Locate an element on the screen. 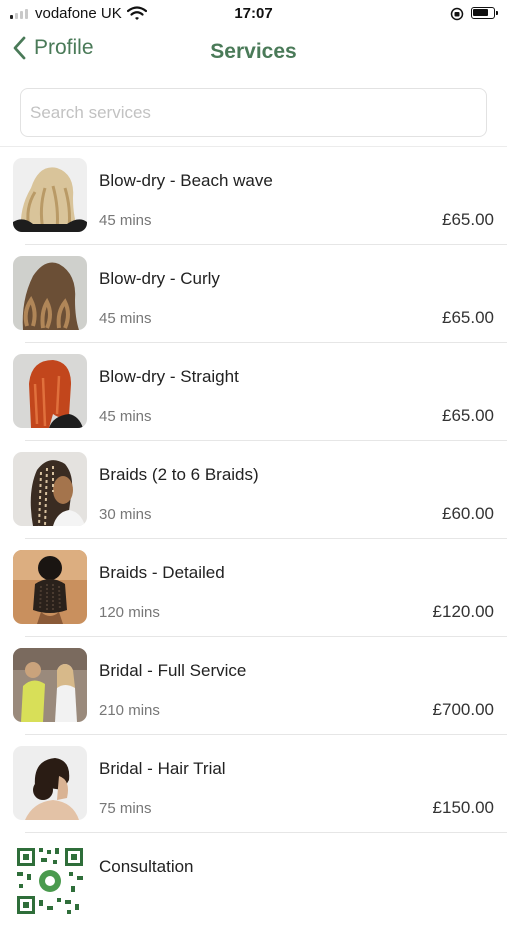 This screenshot has height=931, width=507. service-row: Blow-dry - Beach wave 45 mins £65.00 is located at coordinates (253, 196).